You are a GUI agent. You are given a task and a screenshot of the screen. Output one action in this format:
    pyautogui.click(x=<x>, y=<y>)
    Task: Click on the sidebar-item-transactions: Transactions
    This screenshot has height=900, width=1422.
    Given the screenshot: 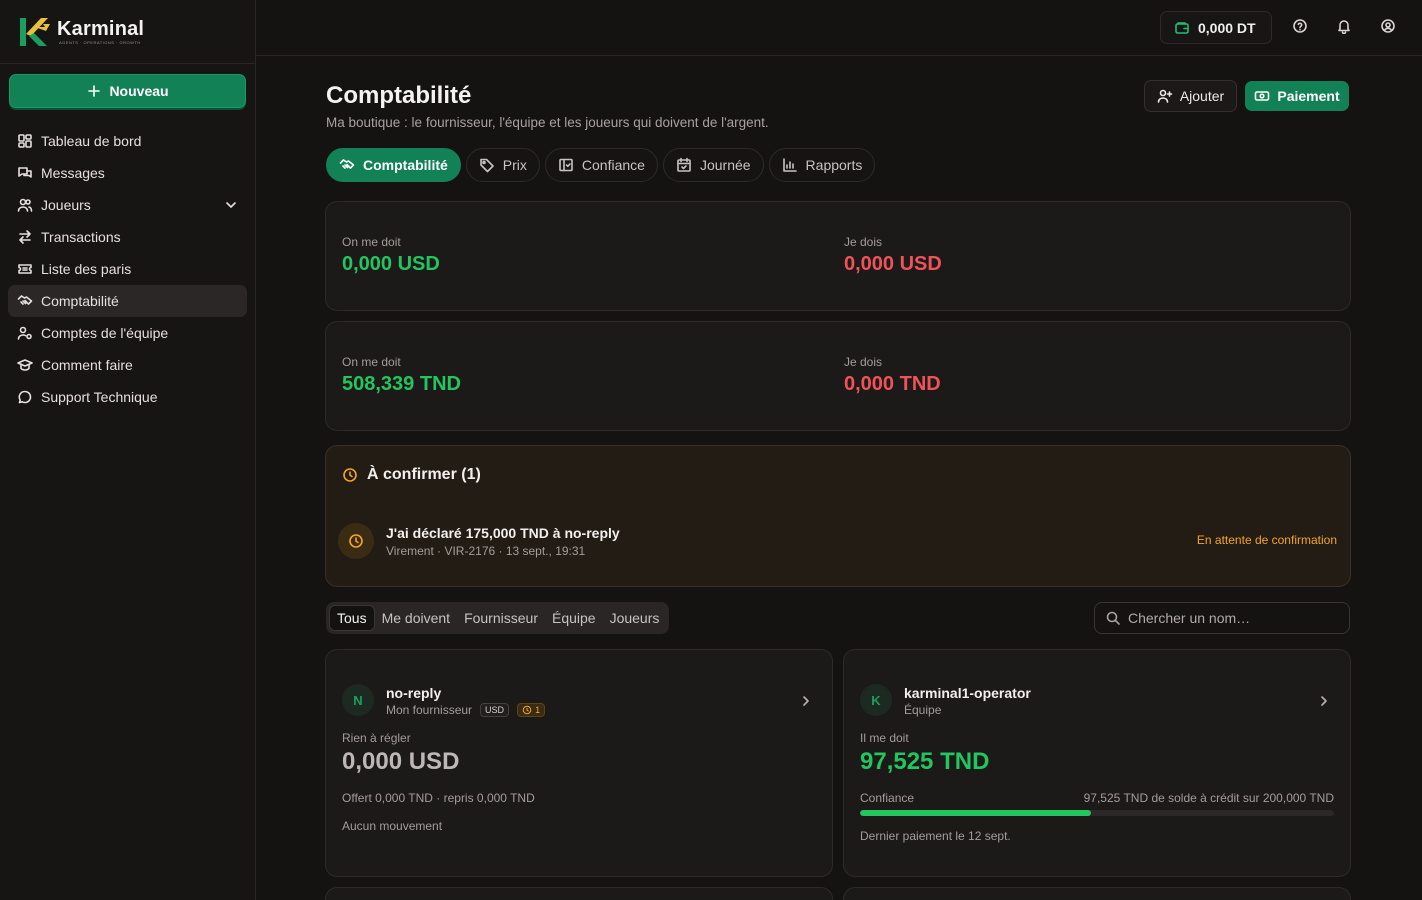 What is the action you would take?
    pyautogui.click(x=127, y=237)
    